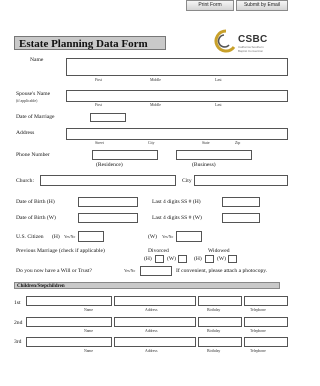  I want to click on citizen-h-field, so click(91, 236).